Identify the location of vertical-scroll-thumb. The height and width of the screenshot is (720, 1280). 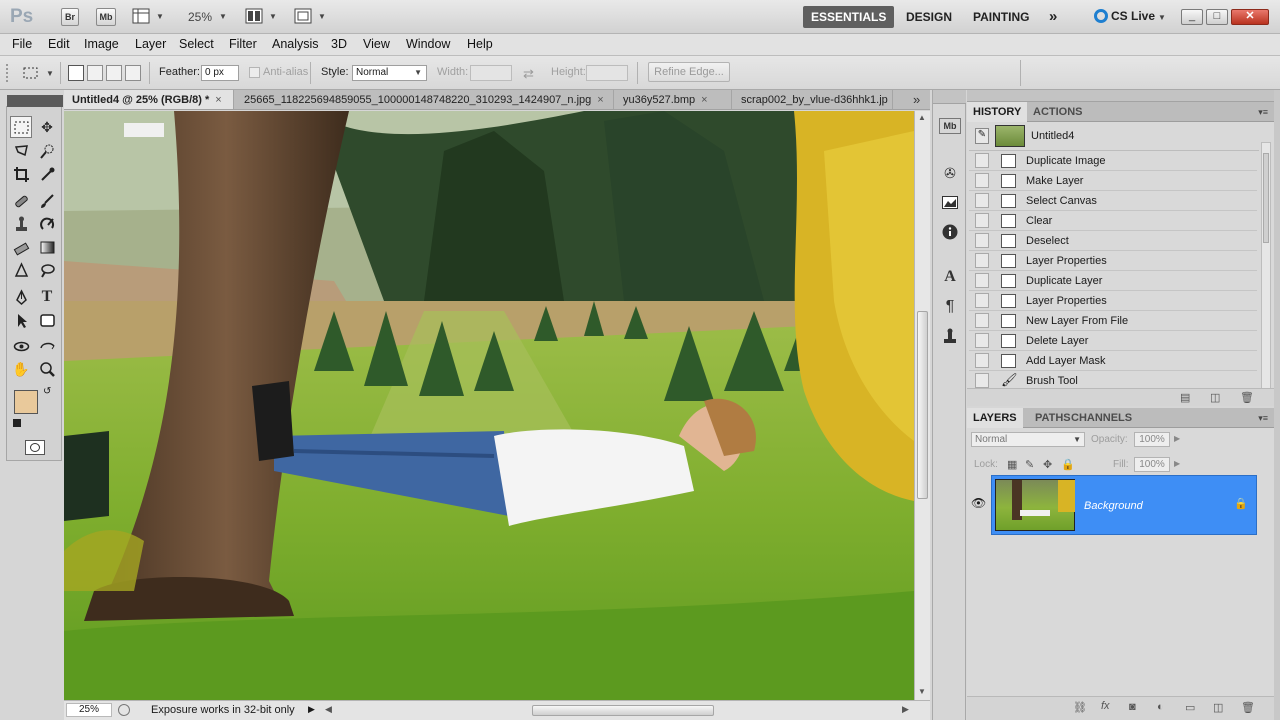
(922, 405).